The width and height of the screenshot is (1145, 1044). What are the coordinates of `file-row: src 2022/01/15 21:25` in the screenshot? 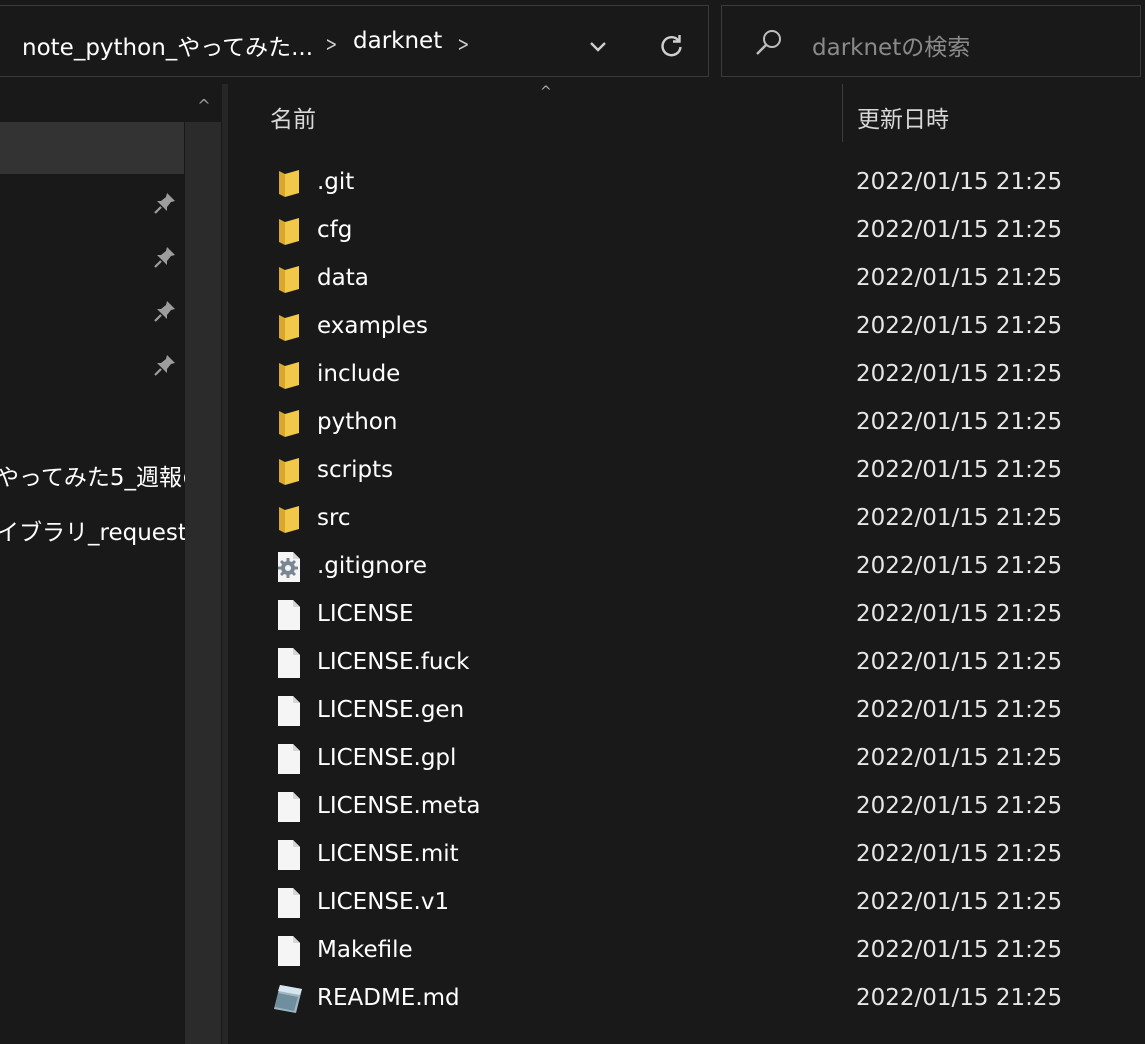 It's located at (686, 520).